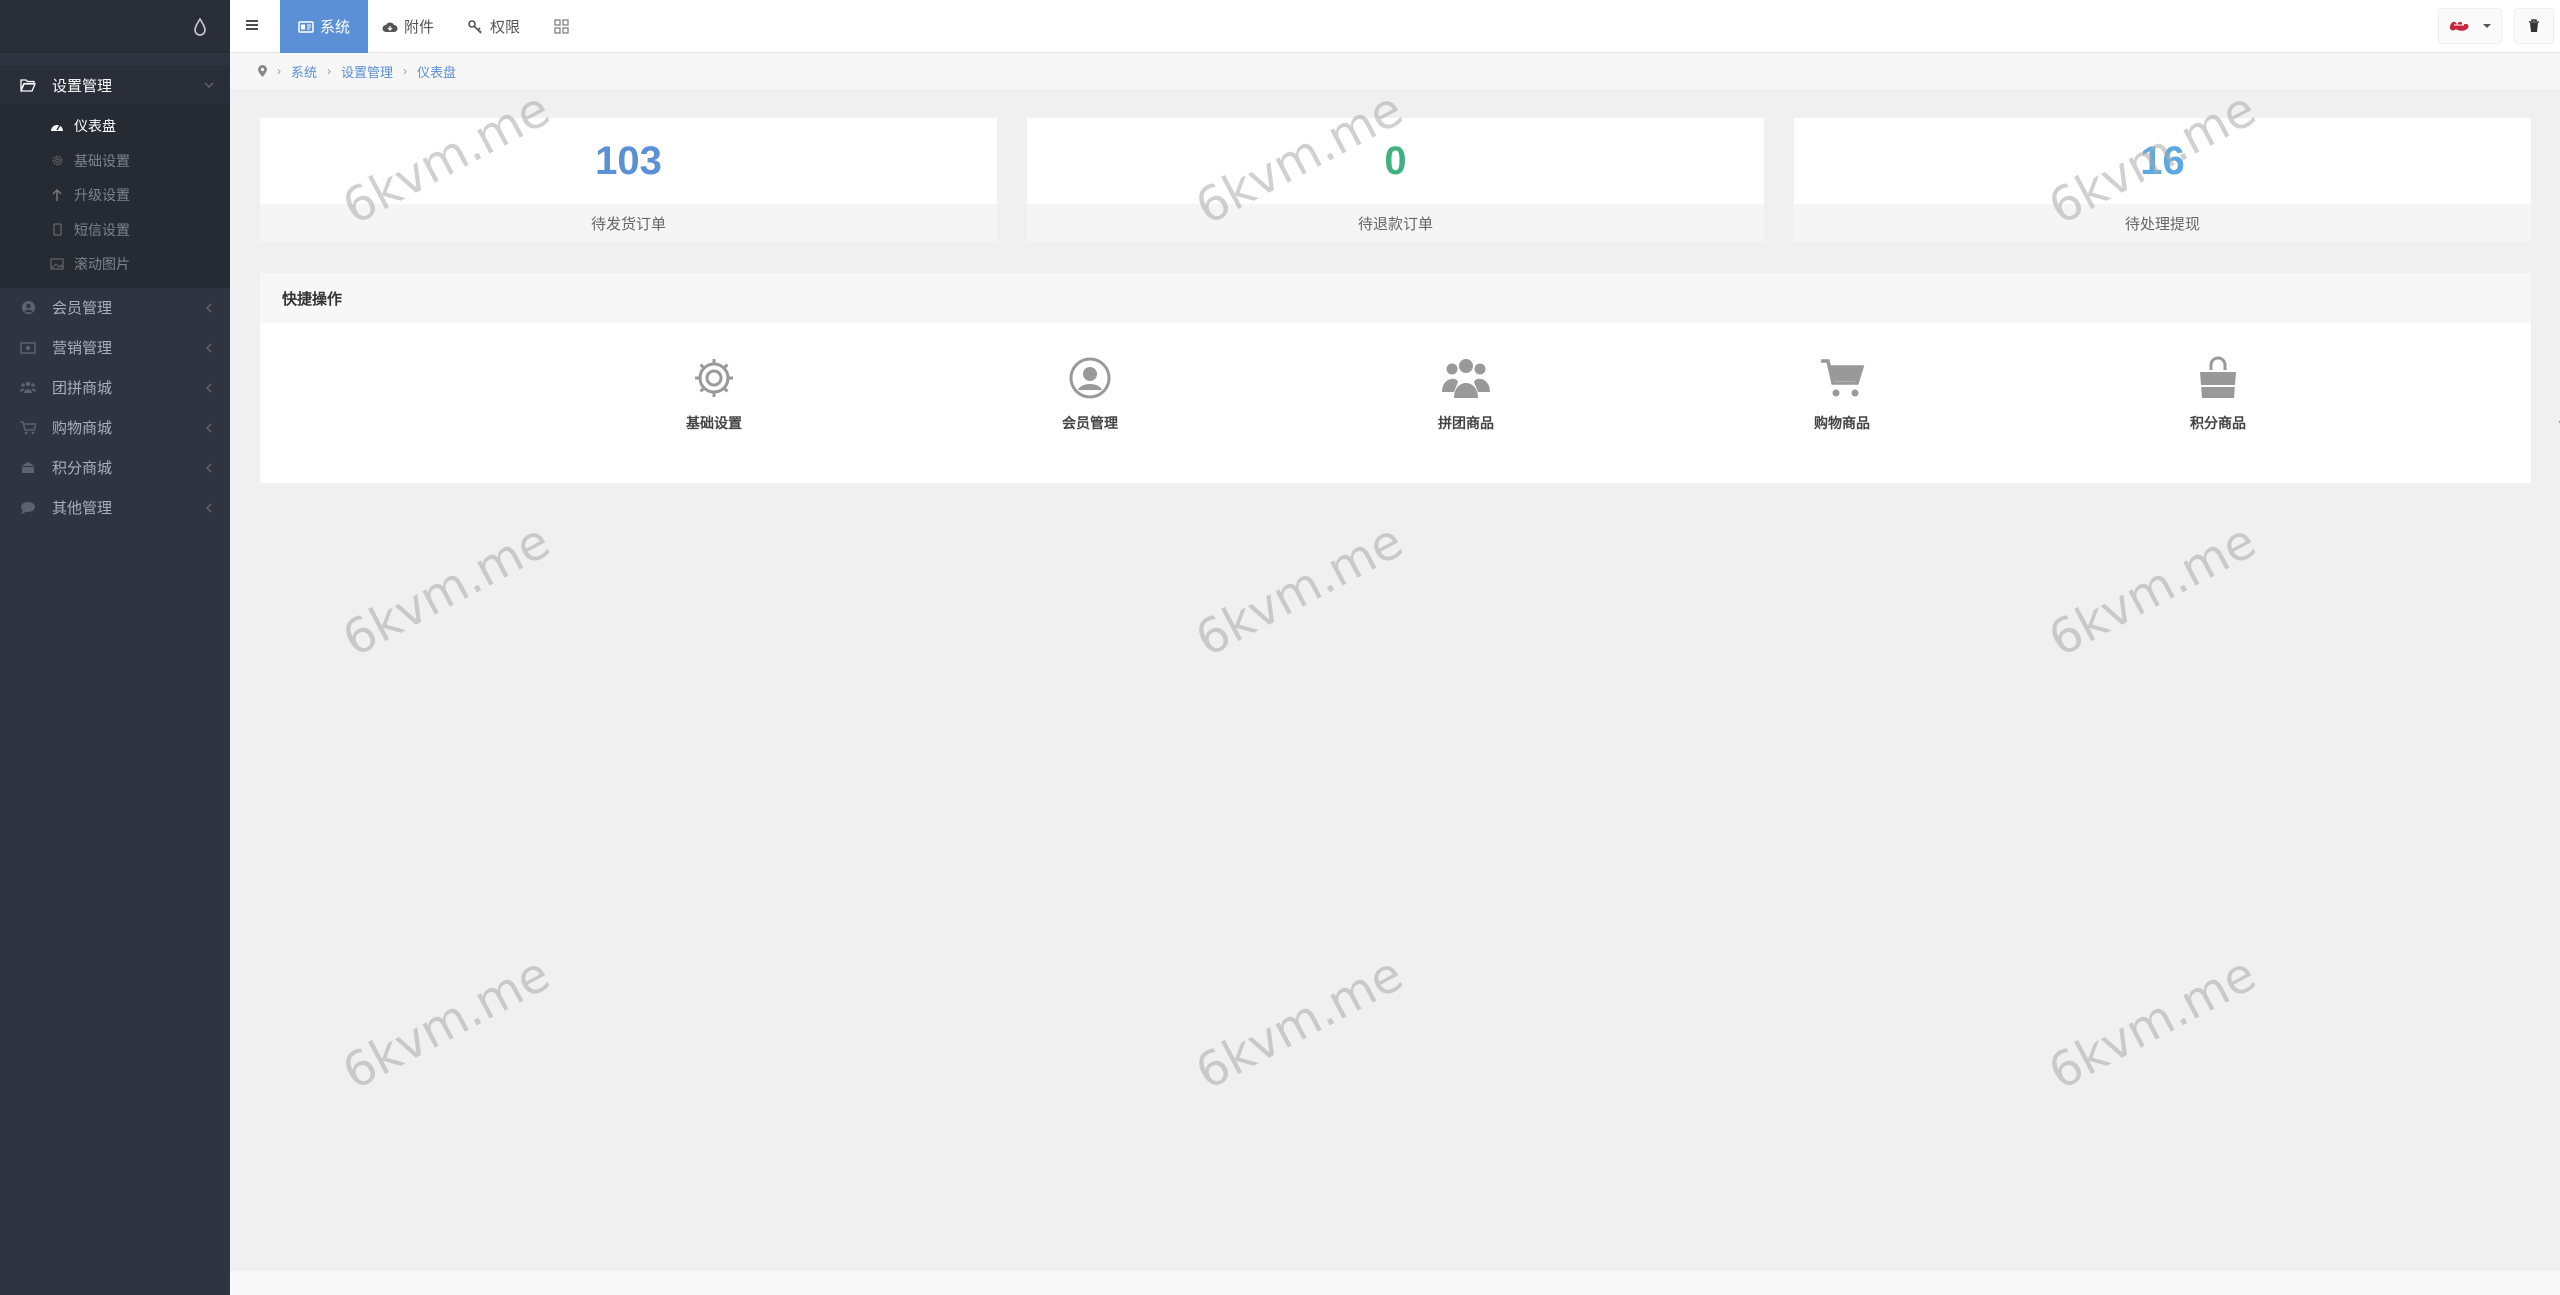 The image size is (2560, 1295). What do you see at coordinates (1466, 423) in the screenshot?
I see `quick-label: 拼团商品` at bounding box center [1466, 423].